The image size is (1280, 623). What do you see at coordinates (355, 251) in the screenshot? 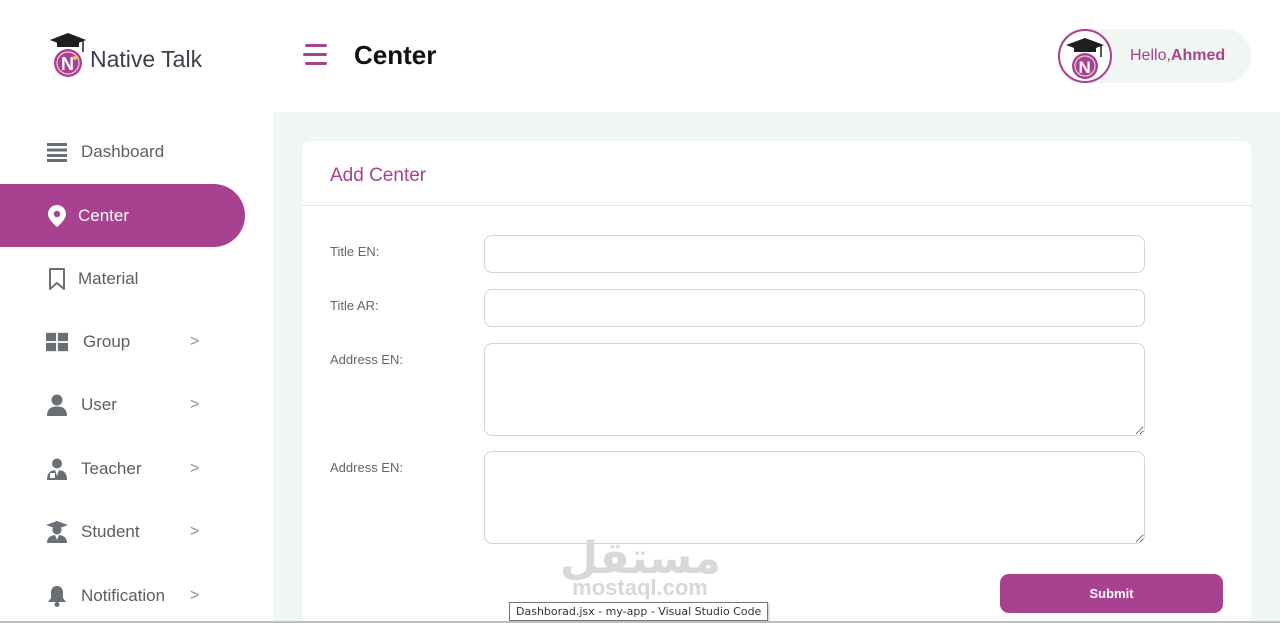
I see `title-en-label: Title EN:` at bounding box center [355, 251].